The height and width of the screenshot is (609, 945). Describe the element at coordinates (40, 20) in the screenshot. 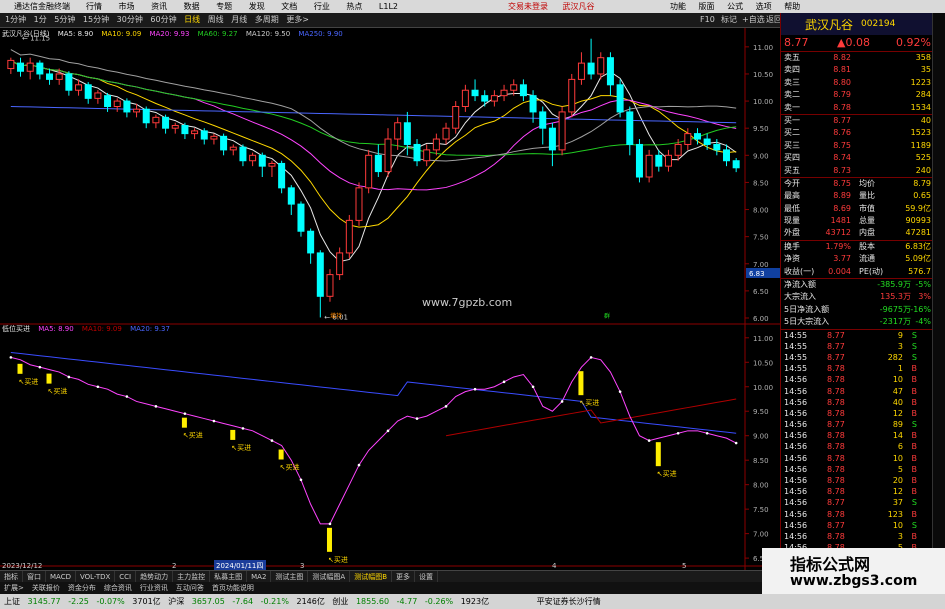

I see `period-1min: 1分` at that location.